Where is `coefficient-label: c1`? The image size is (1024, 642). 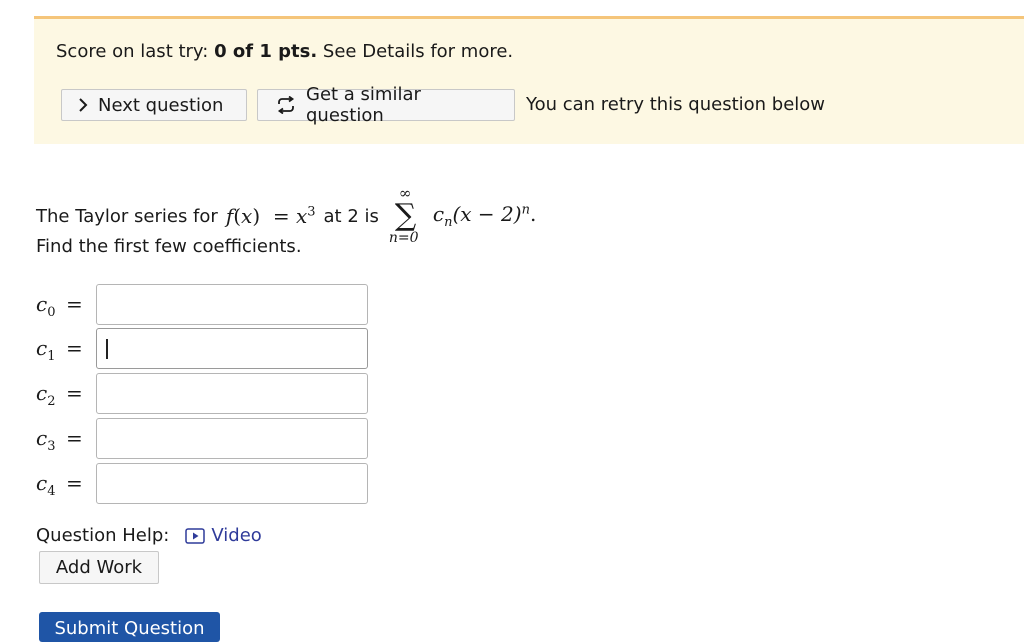
coefficient-label: c1 is located at coordinates (46, 350).